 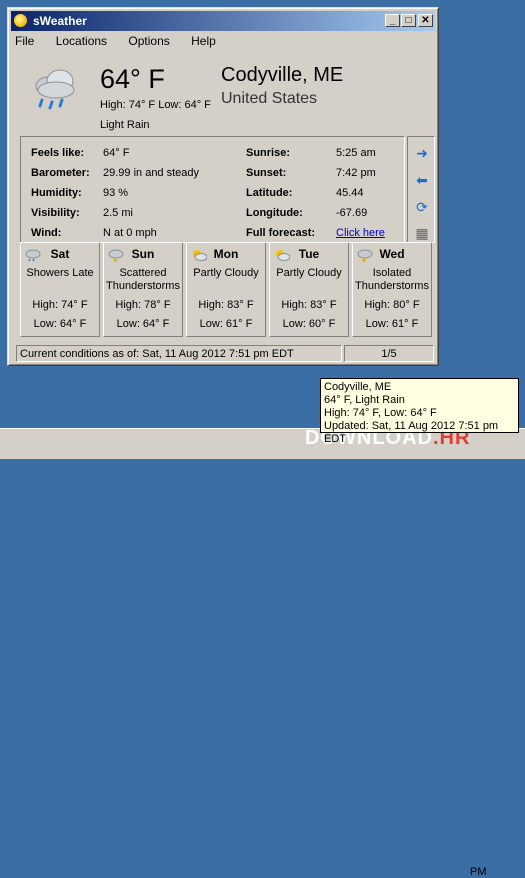 What do you see at coordinates (360, 233) in the screenshot?
I see `full-forecast-link: Click here` at bounding box center [360, 233].